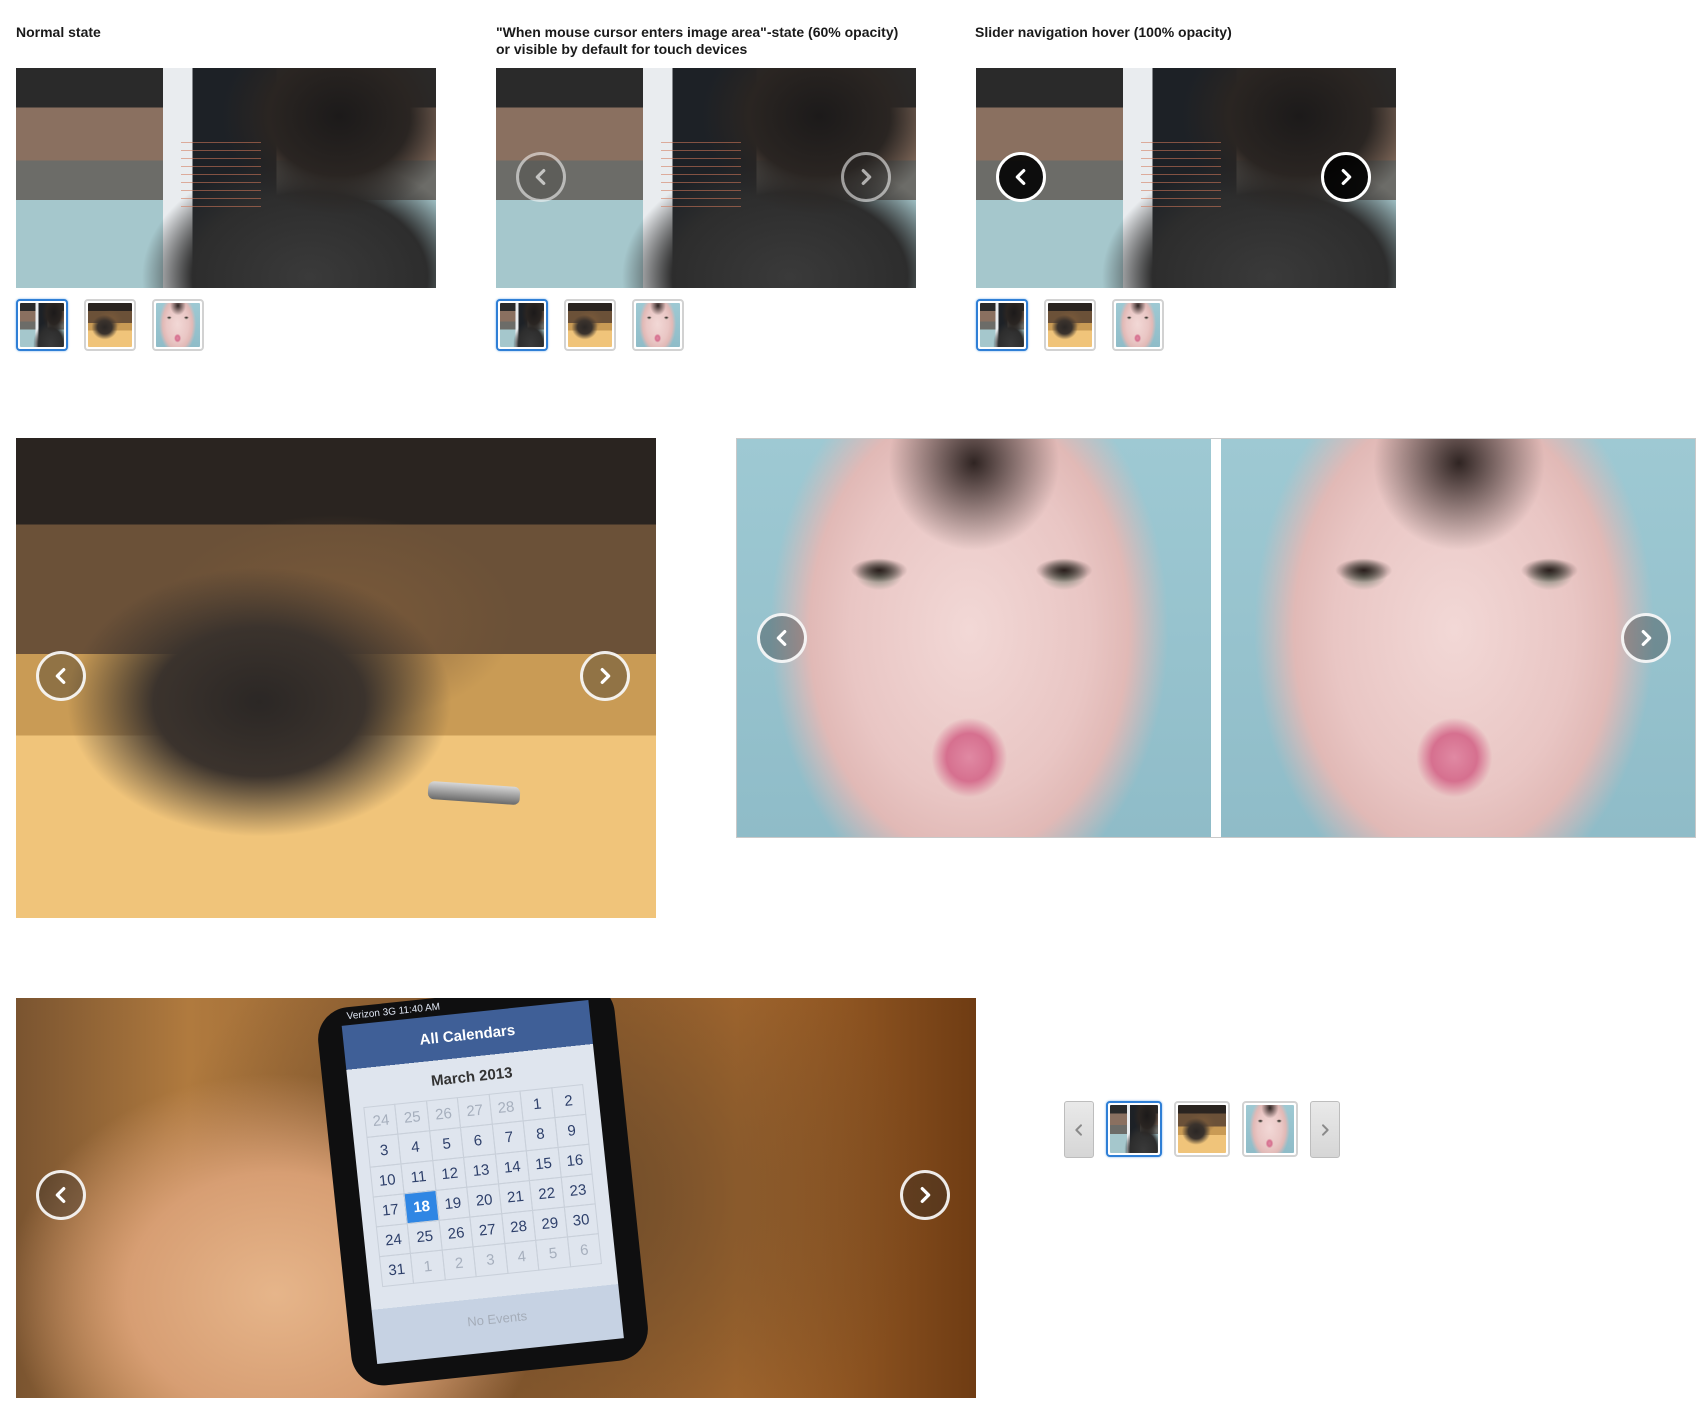 The image size is (1706, 1408). What do you see at coordinates (550, 1223) in the screenshot?
I see `calendar-day: 29` at bounding box center [550, 1223].